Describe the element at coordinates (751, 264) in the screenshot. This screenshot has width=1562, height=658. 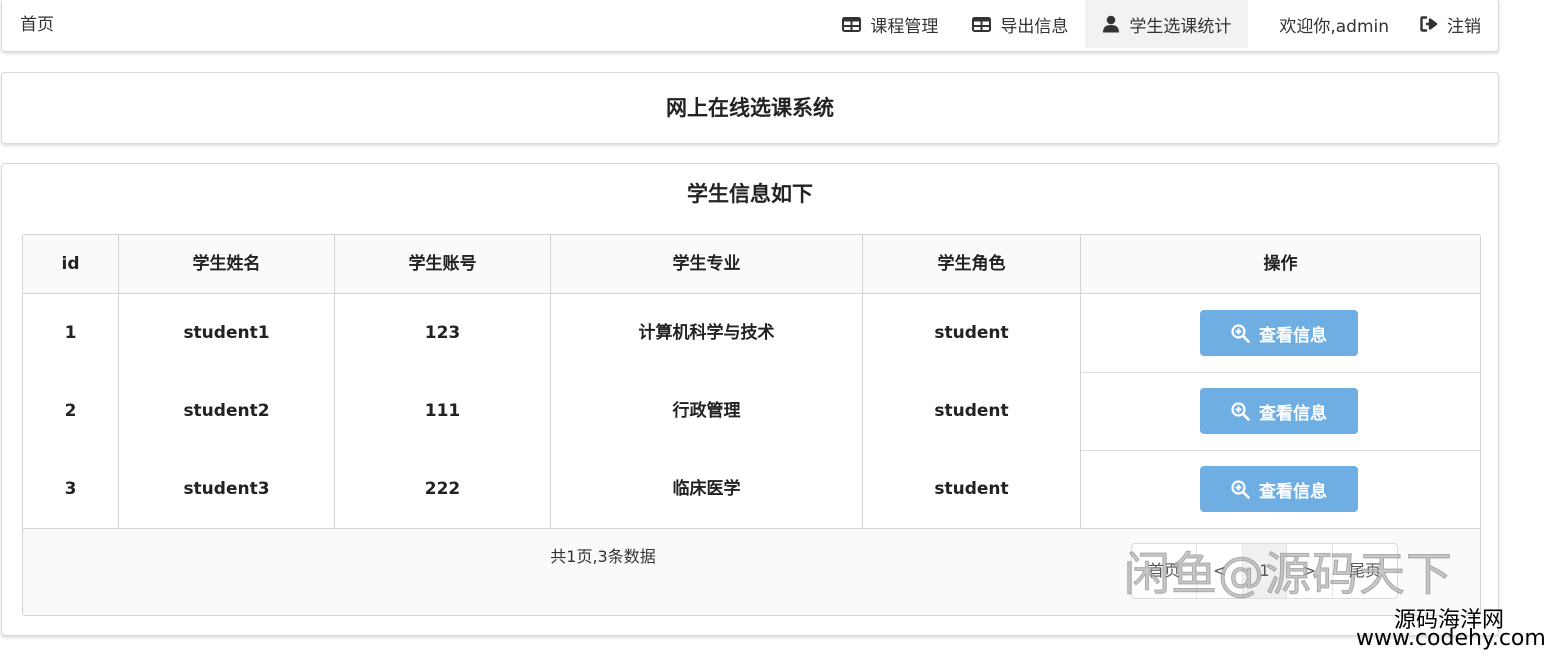
I see `table-header: id 学生姓名 学生账号 学生专业 学生角色 操作` at that location.